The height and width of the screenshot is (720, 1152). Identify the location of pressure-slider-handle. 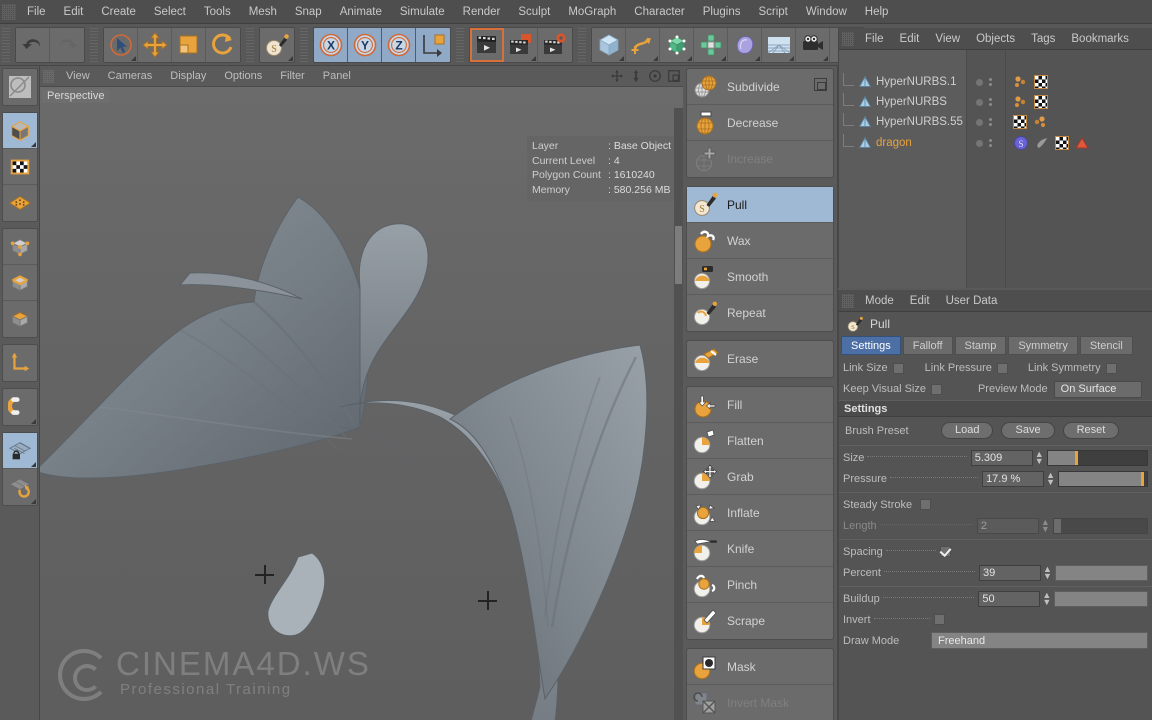
(1143, 478).